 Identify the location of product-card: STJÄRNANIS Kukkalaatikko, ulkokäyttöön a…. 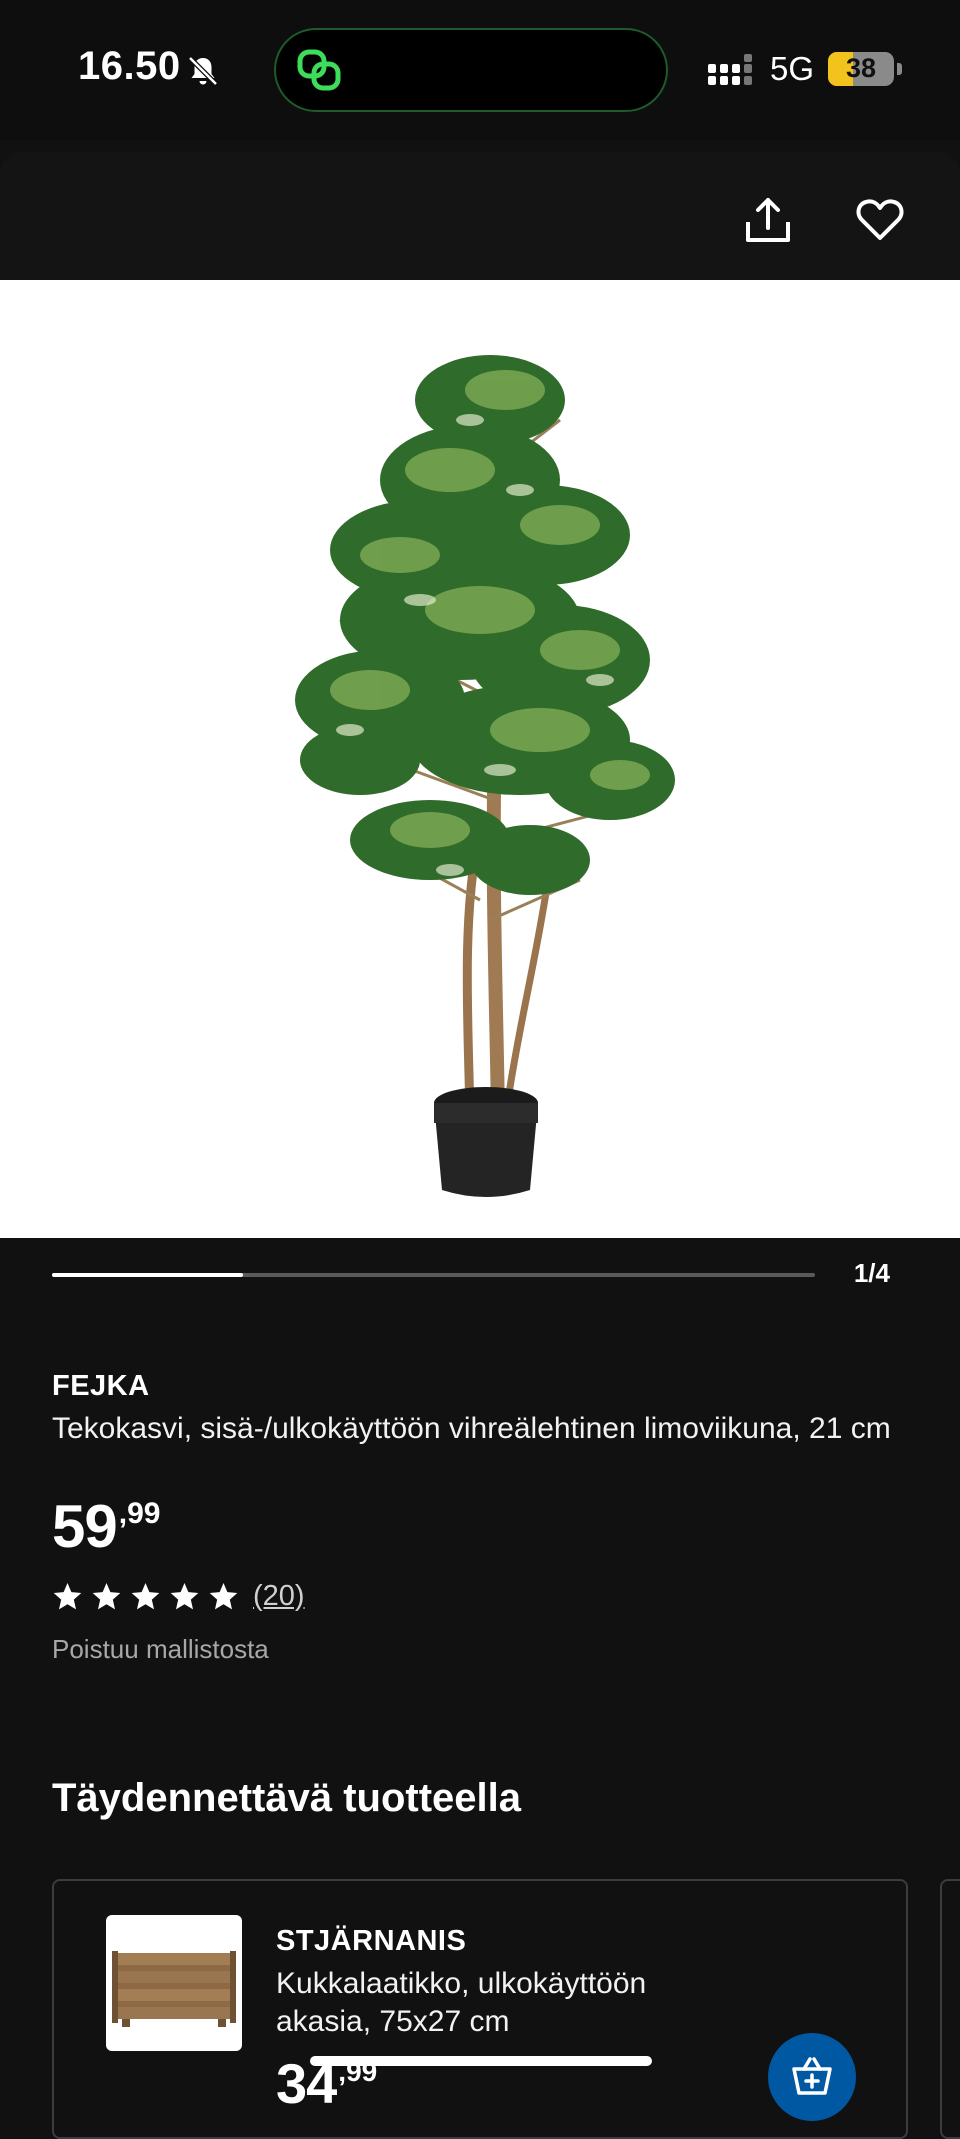
(480, 2009).